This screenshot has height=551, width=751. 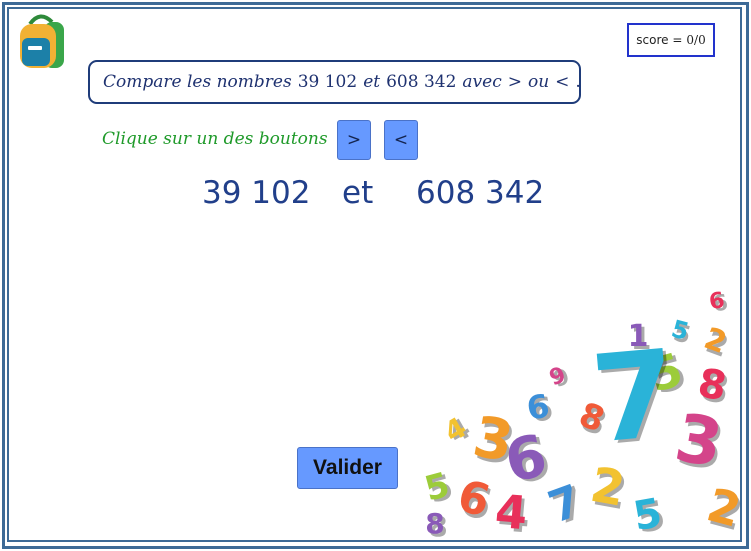 What do you see at coordinates (42, 41) in the screenshot?
I see `backpack-icon` at bounding box center [42, 41].